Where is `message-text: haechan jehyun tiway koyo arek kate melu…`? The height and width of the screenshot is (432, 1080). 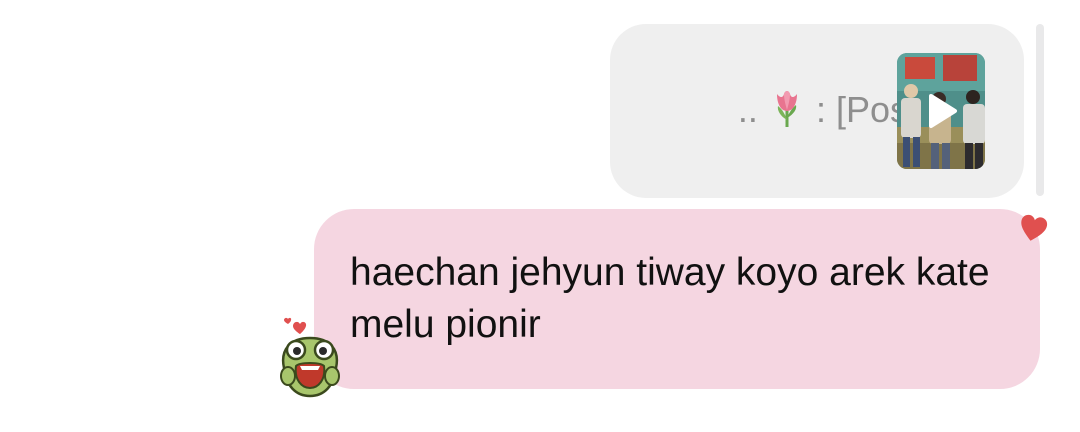 message-text: haechan jehyun tiway koyo arek kate melu… is located at coordinates (670, 298).